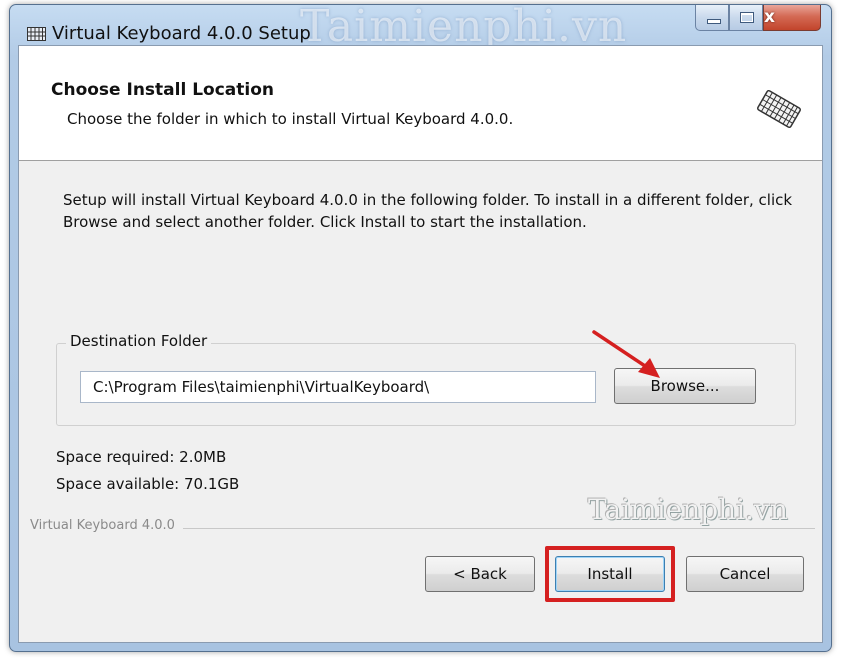 This screenshot has height=658, width=843. What do you see at coordinates (480, 574) in the screenshot?
I see `back-button: < Back` at bounding box center [480, 574].